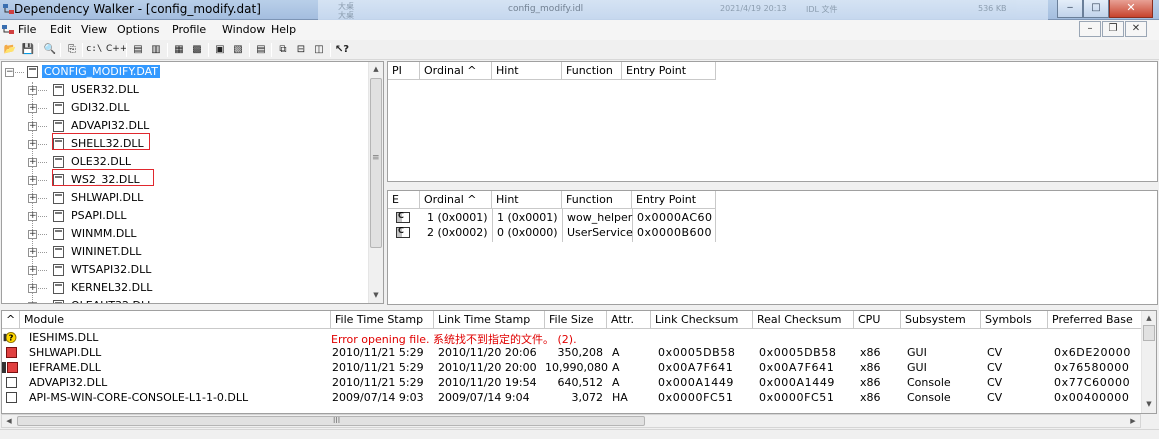  Describe the element at coordinates (111, 287) in the screenshot. I see `tree-item-label: KERNEL32.DLL` at that location.